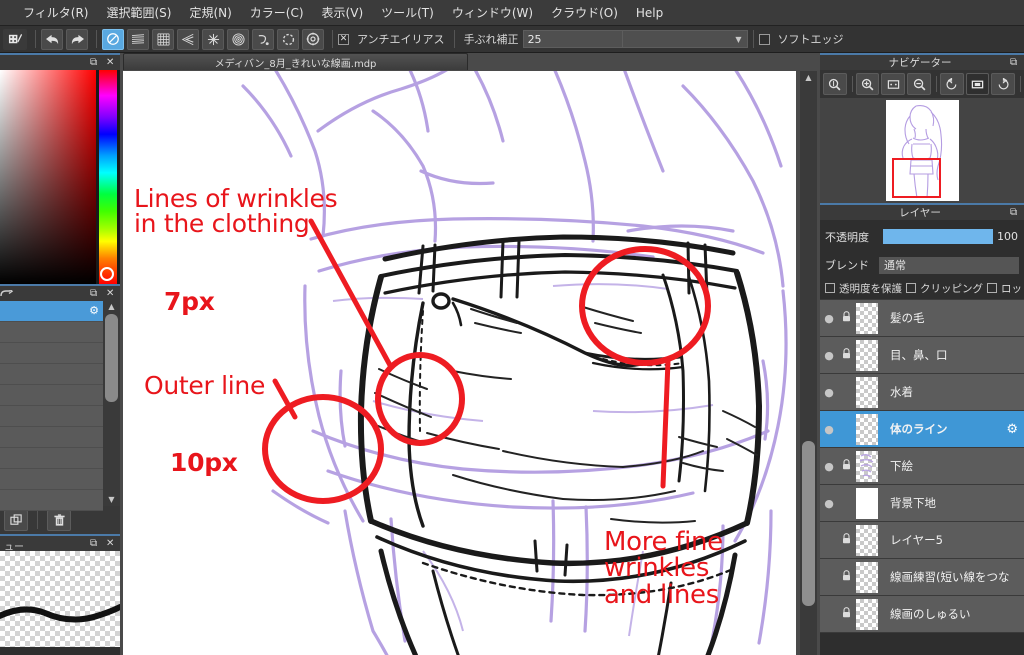 The width and height of the screenshot is (1024, 655). Describe the element at coordinates (15, 39) in the screenshot. I see `medibang-app-icon` at that location.